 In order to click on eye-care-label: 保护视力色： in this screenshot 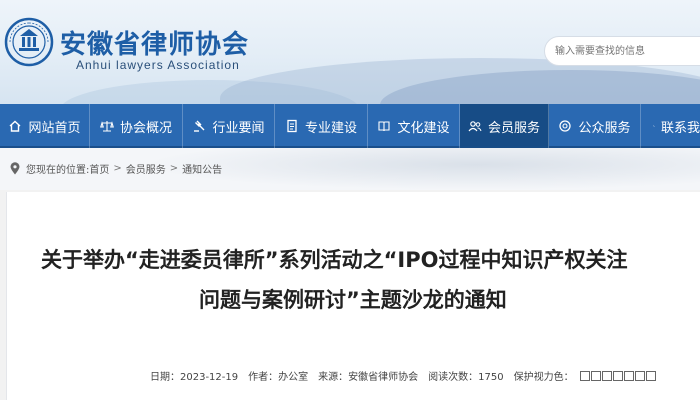, I will do `click(543, 377)`.